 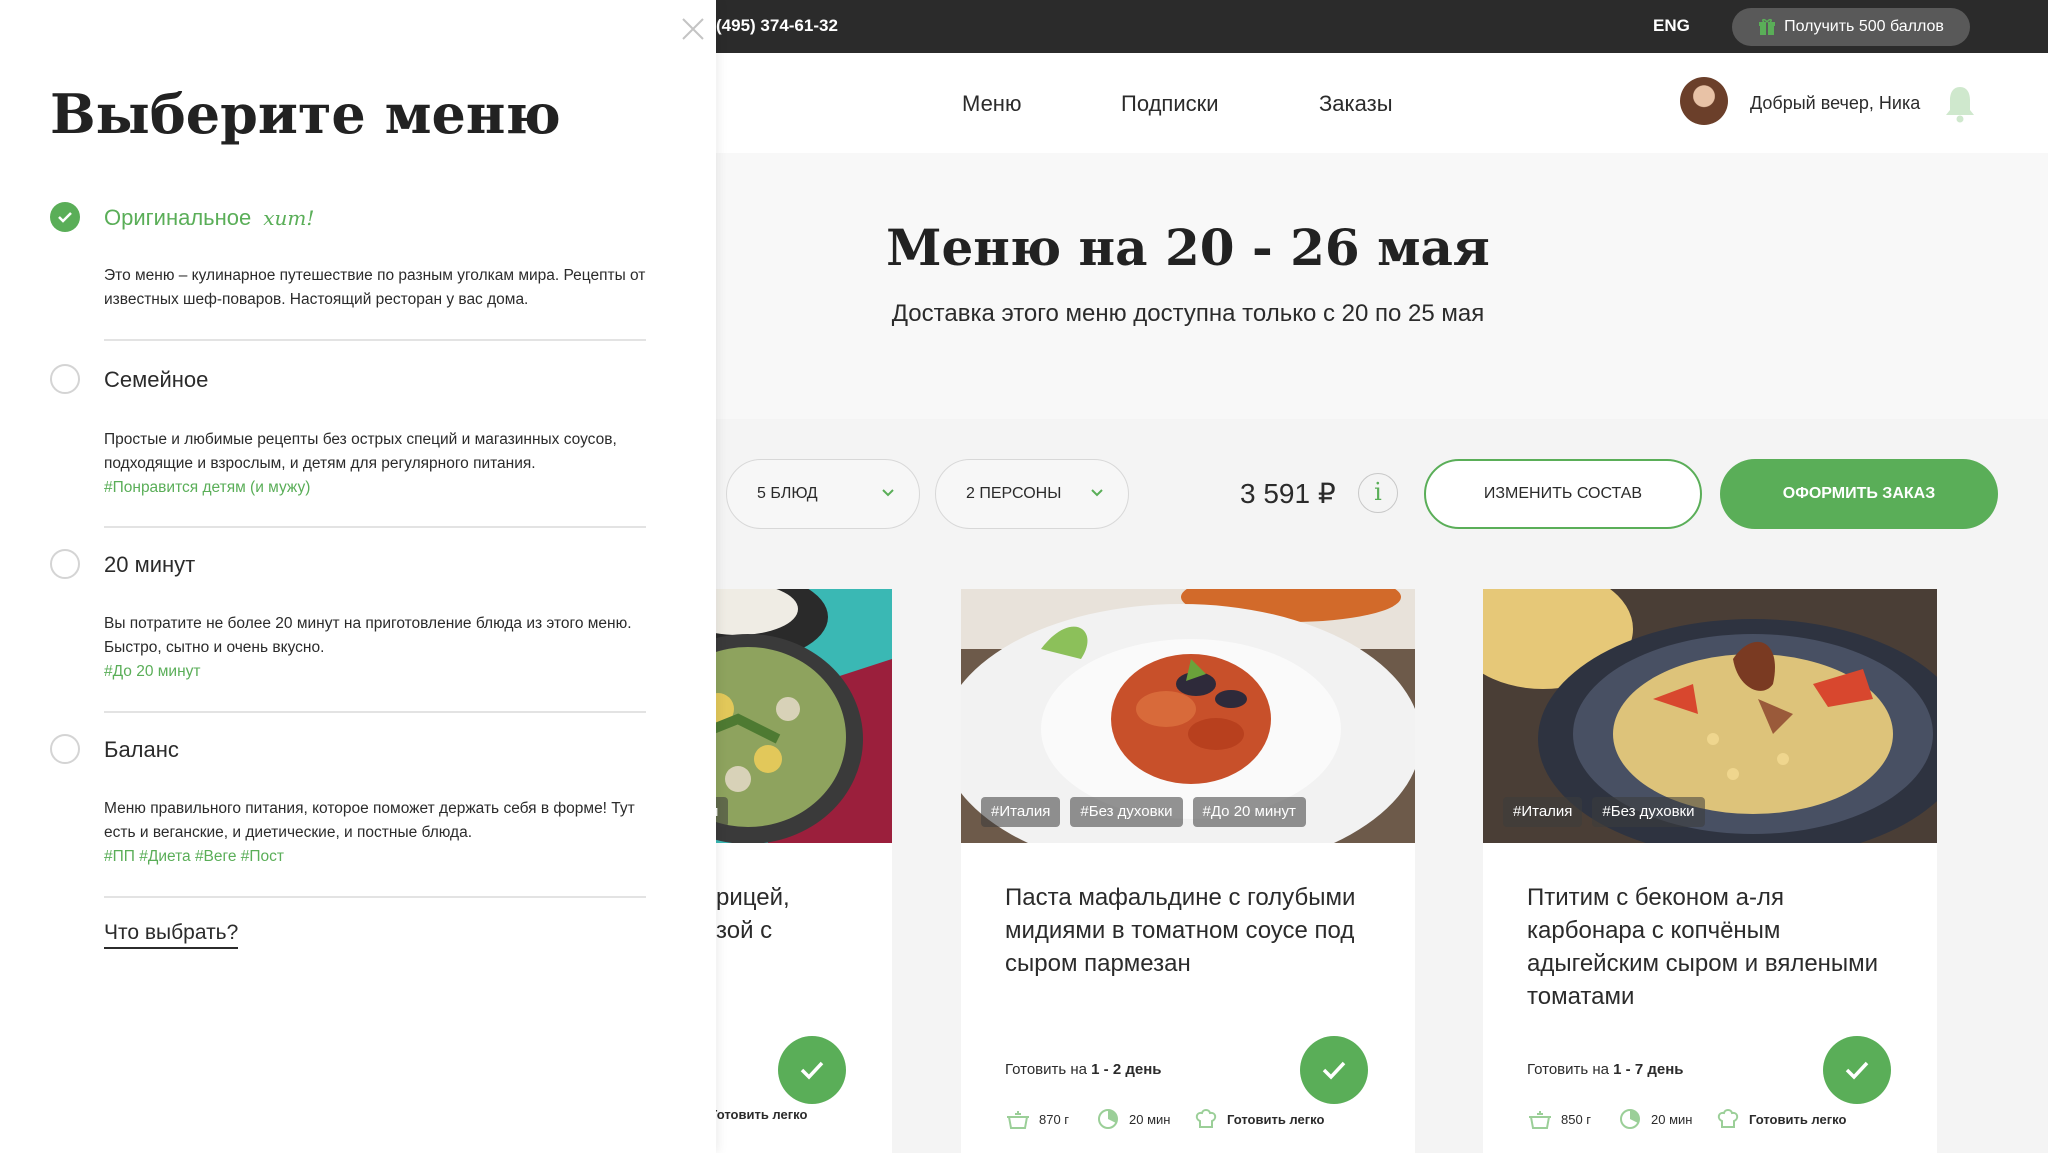 What do you see at coordinates (305, 114) in the screenshot?
I see `drawer-title: Выберите меню` at bounding box center [305, 114].